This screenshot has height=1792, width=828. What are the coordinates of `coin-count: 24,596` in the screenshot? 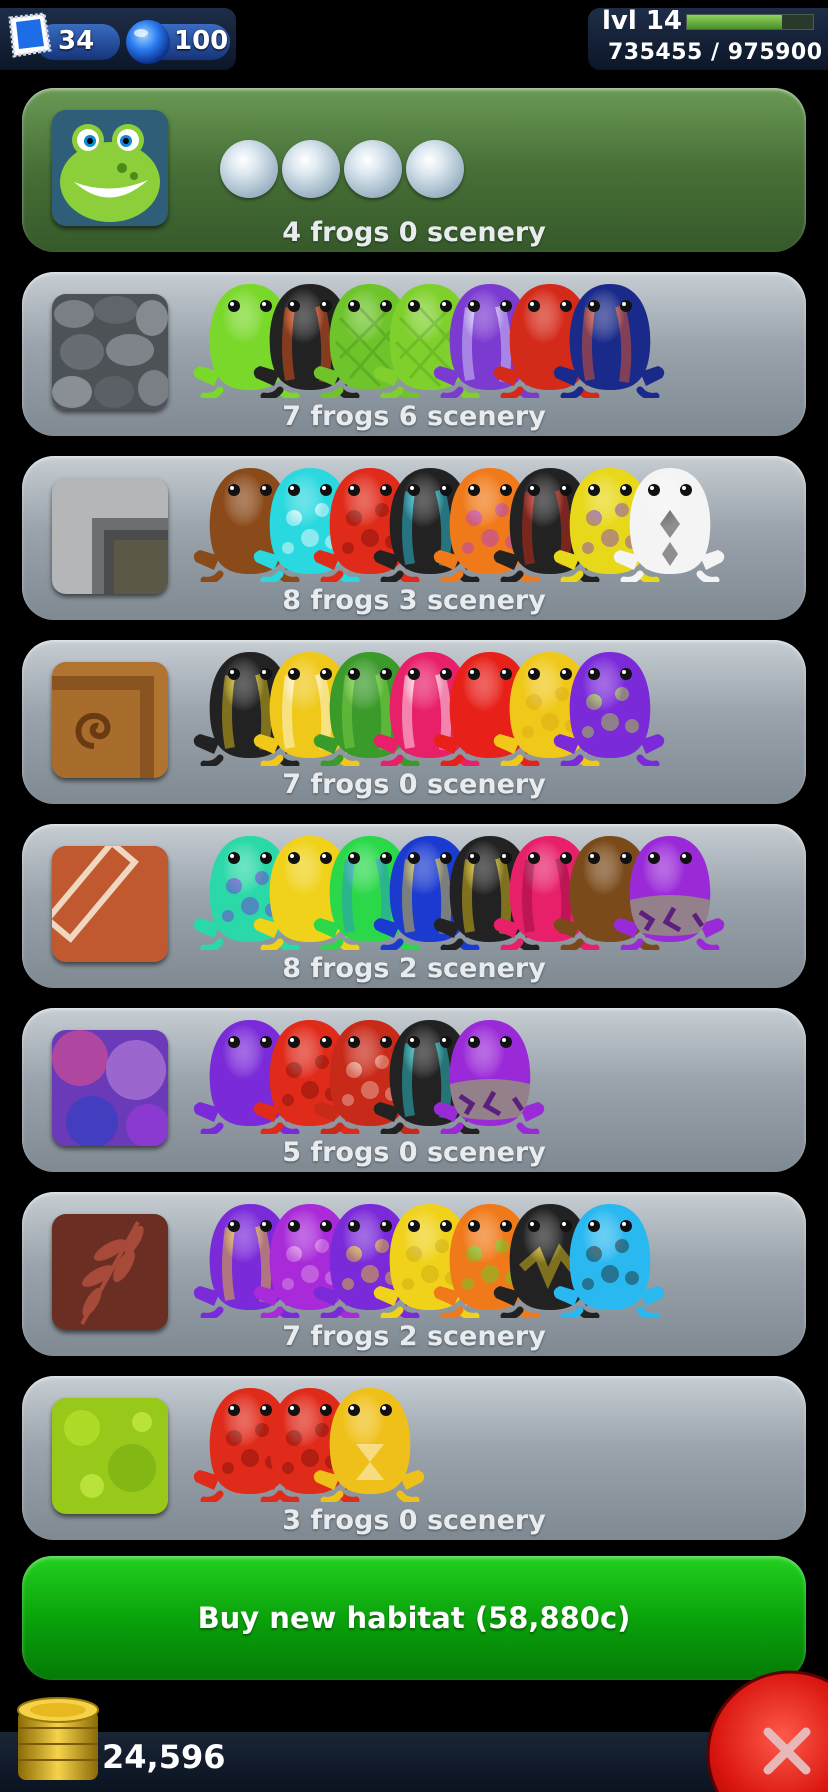 It's located at (164, 1757).